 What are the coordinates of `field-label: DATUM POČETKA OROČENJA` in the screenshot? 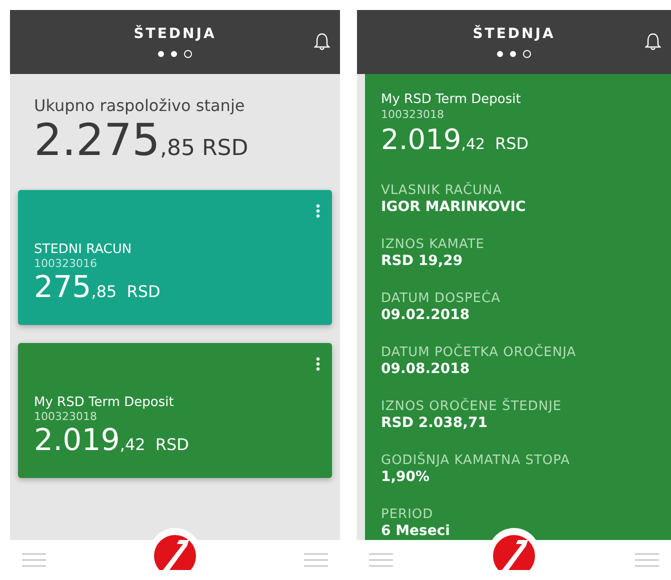 It's located at (479, 352).